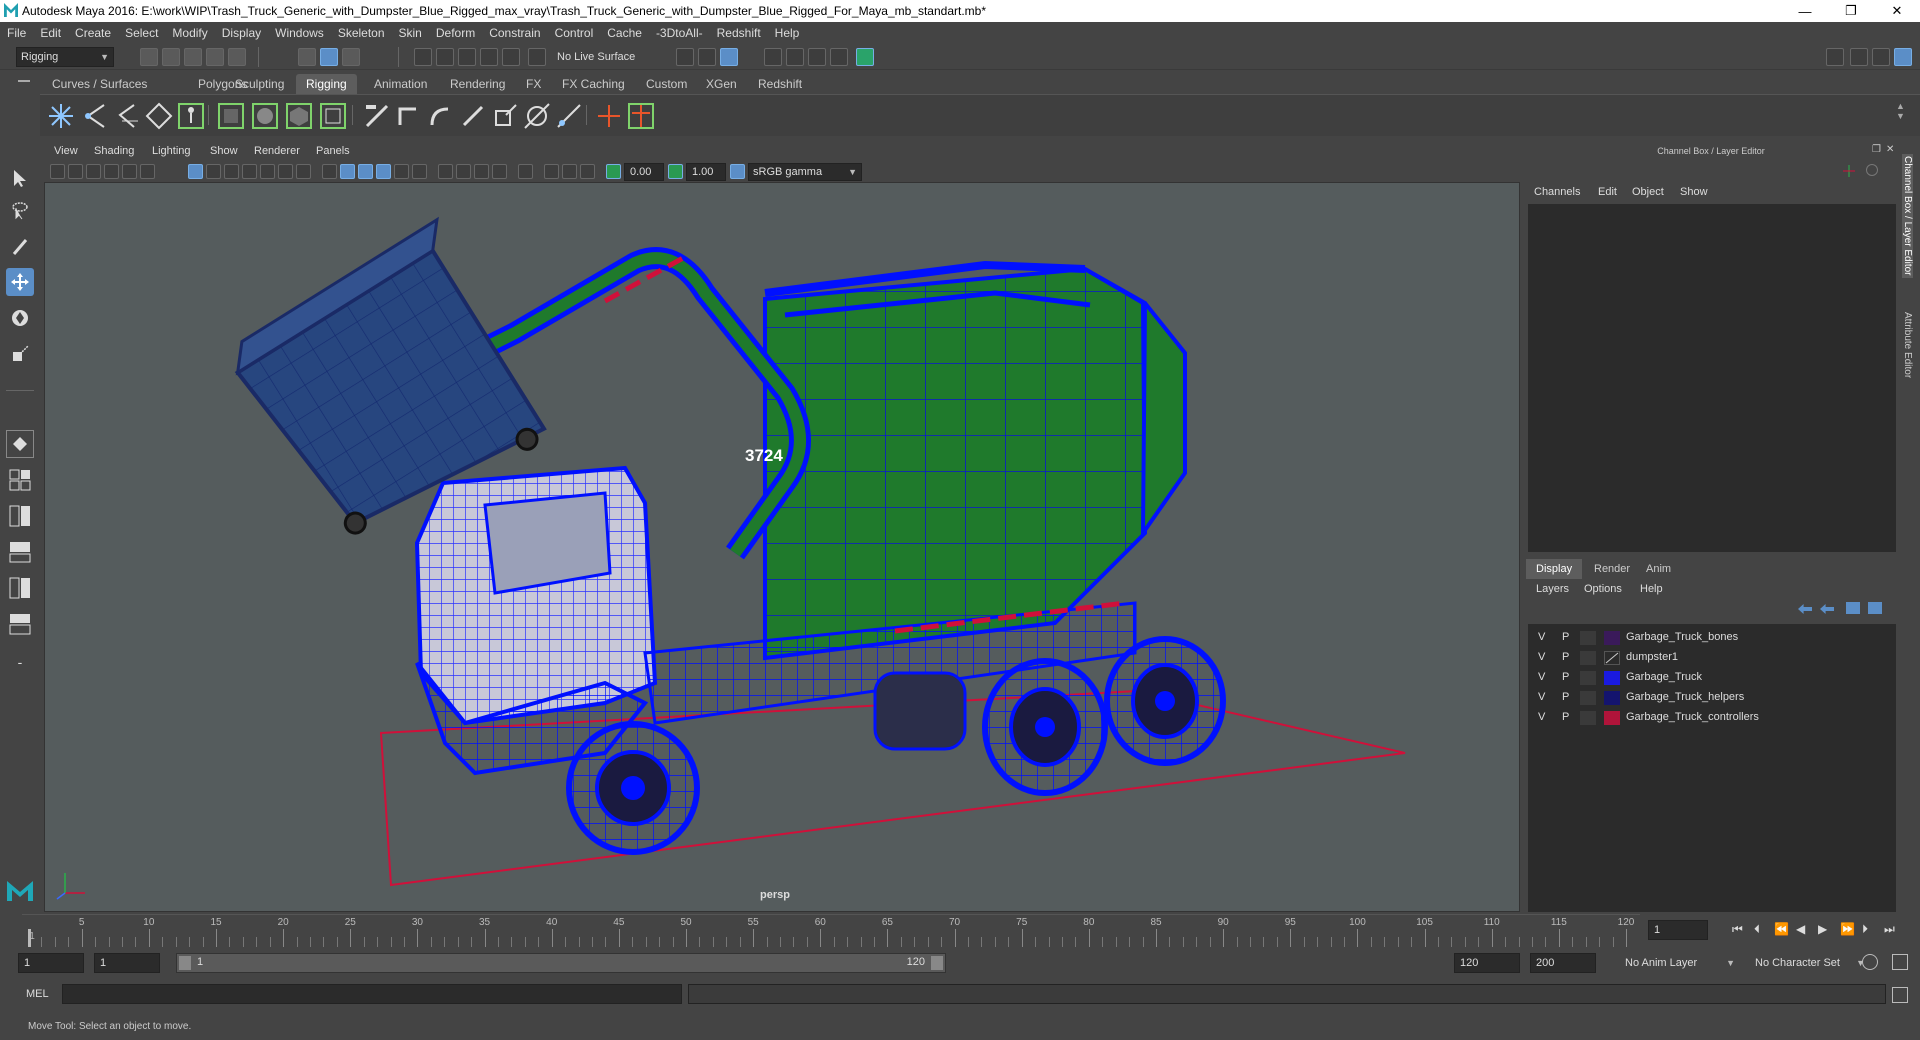  I want to click on hypershade-layout-icon, so click(20, 624).